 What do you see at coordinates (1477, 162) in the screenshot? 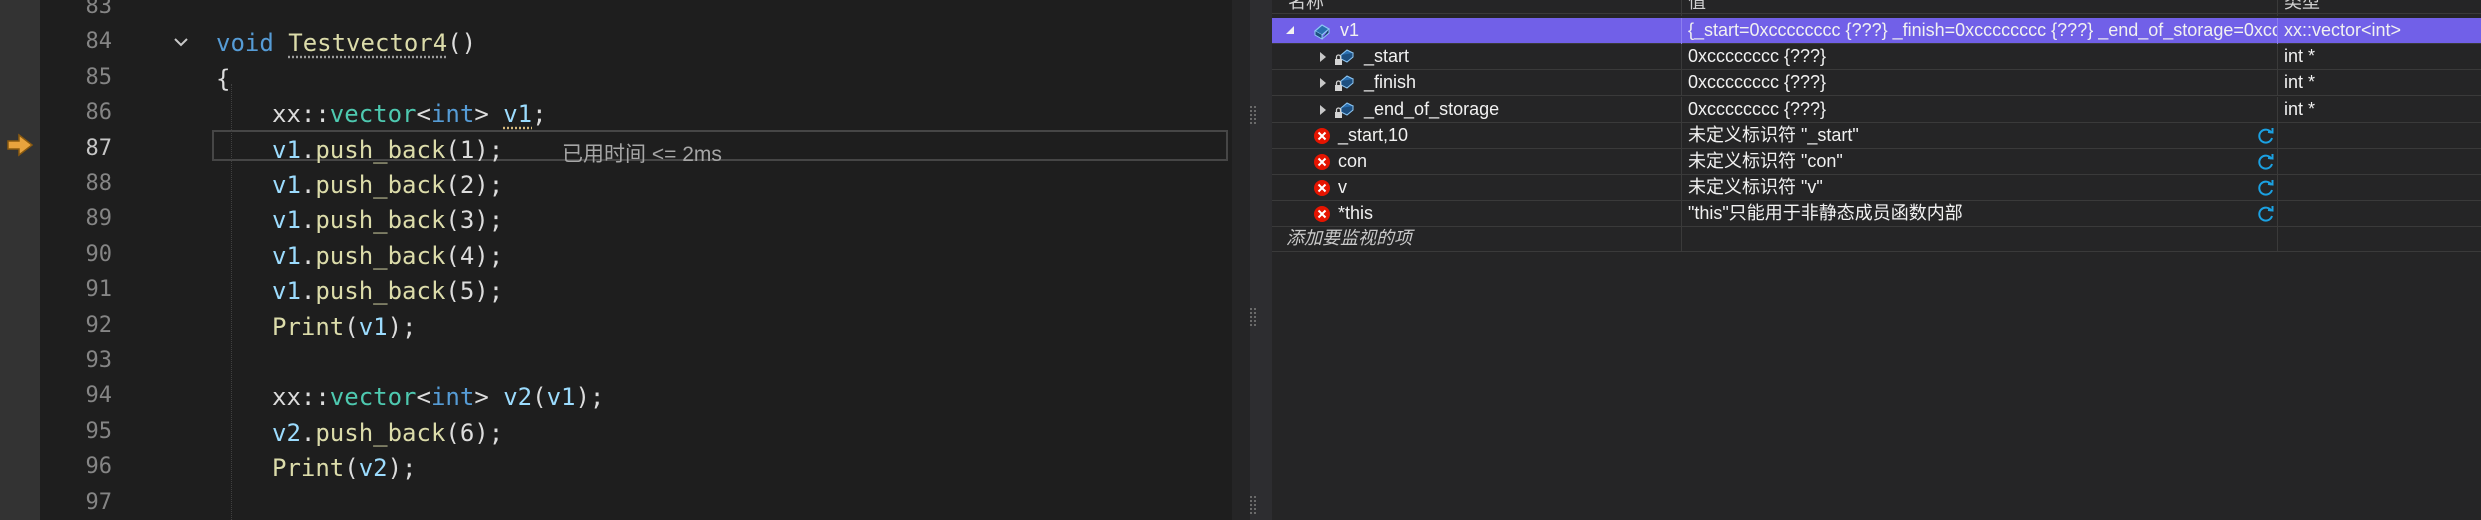
I see `watch-name-cell: con` at bounding box center [1477, 162].